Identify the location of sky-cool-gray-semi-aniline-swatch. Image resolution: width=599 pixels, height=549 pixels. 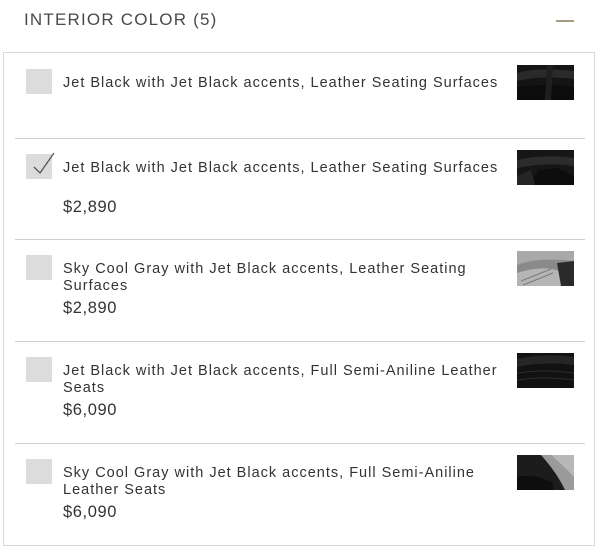
(545, 472).